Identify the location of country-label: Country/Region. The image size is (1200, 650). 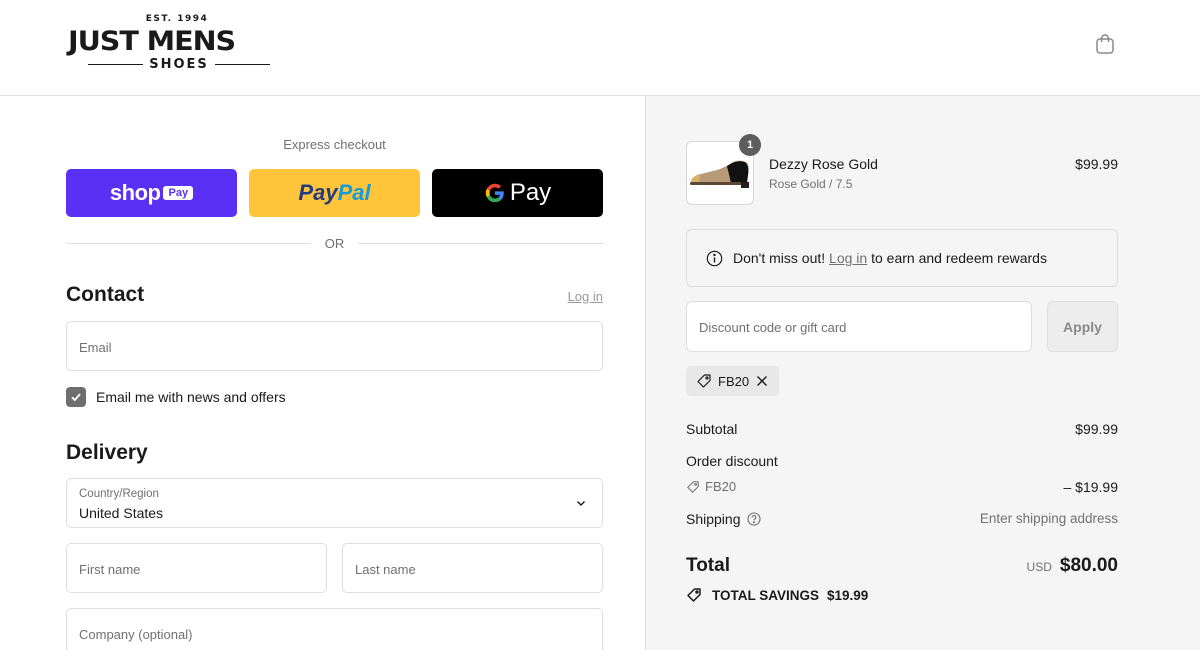
(119, 494).